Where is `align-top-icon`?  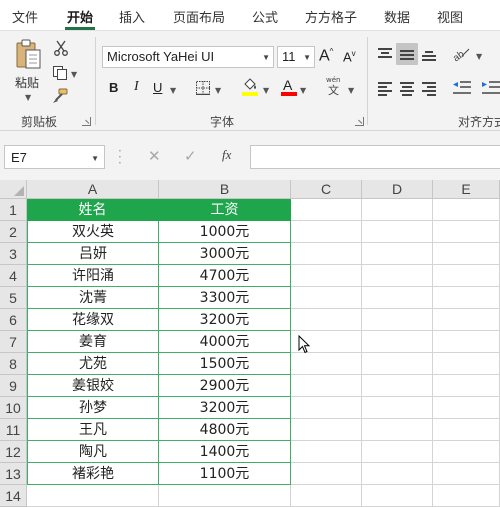
align-top-icon is located at coordinates (385, 54).